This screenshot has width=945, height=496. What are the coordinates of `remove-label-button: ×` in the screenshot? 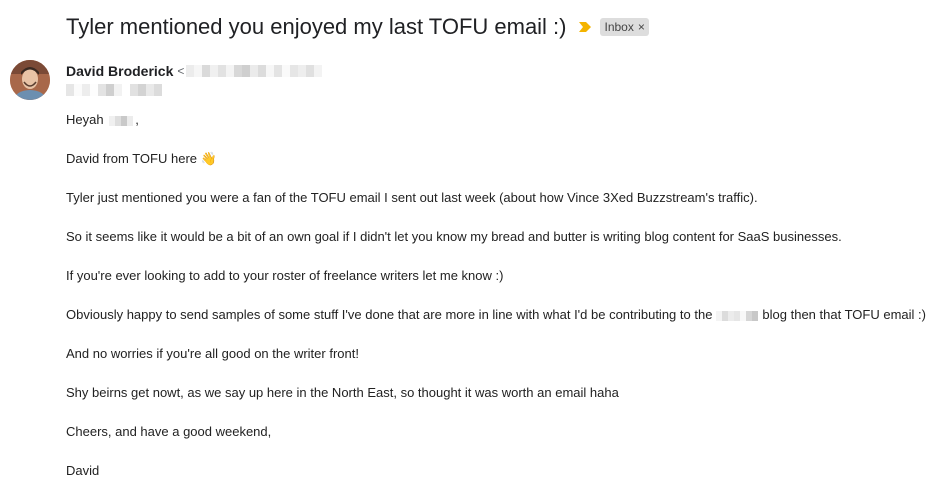 It's located at (641, 27).